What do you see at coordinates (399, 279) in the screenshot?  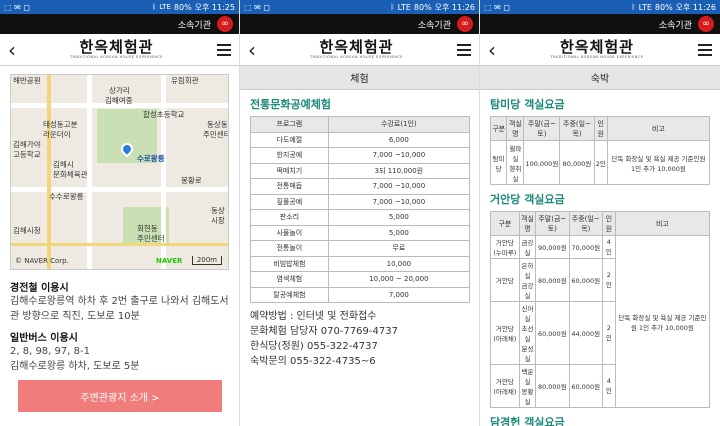 I see `table-cell: 10,000 ~ 20,000` at bounding box center [399, 279].